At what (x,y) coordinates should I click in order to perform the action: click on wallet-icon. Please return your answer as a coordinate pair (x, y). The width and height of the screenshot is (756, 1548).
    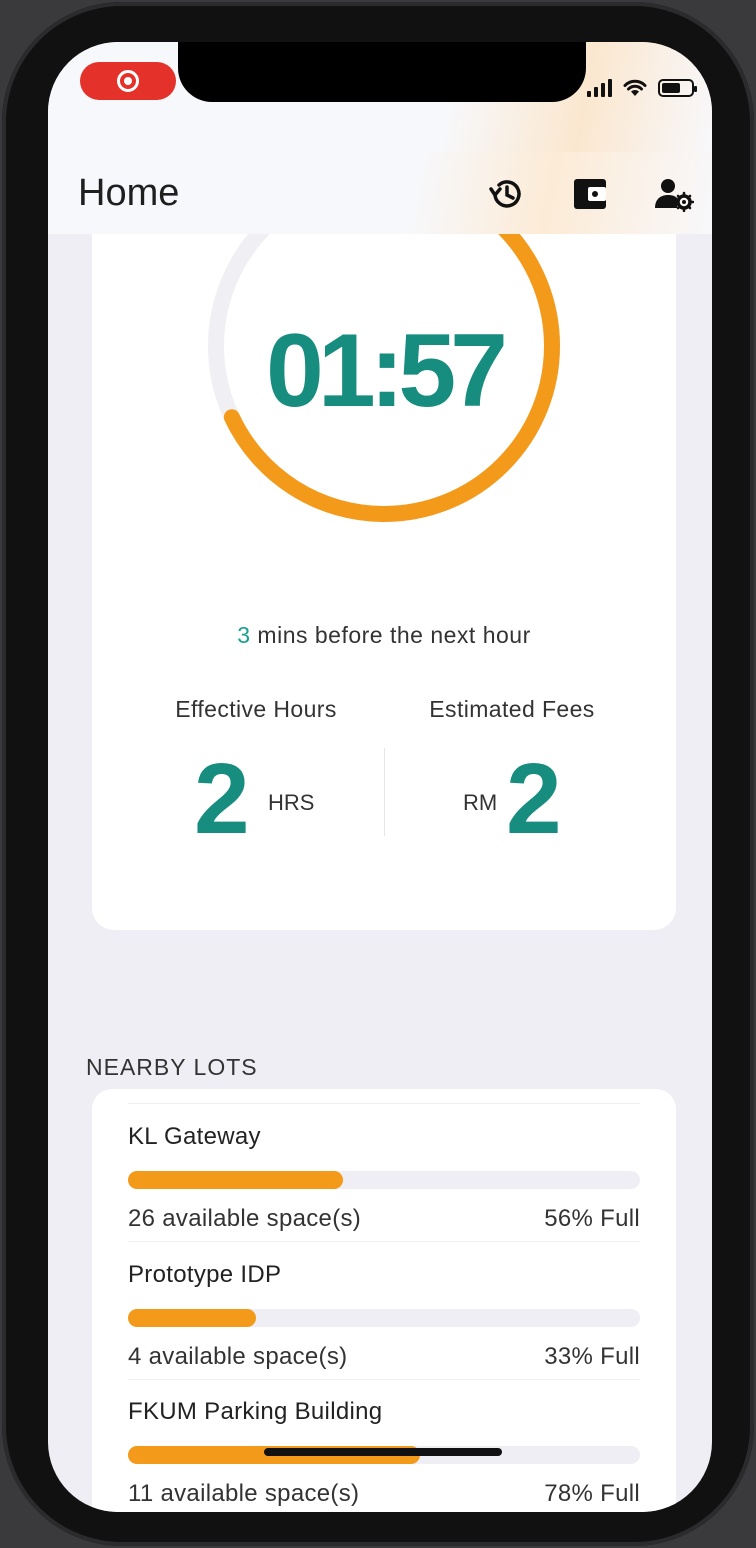
    Looking at the image, I should click on (590, 194).